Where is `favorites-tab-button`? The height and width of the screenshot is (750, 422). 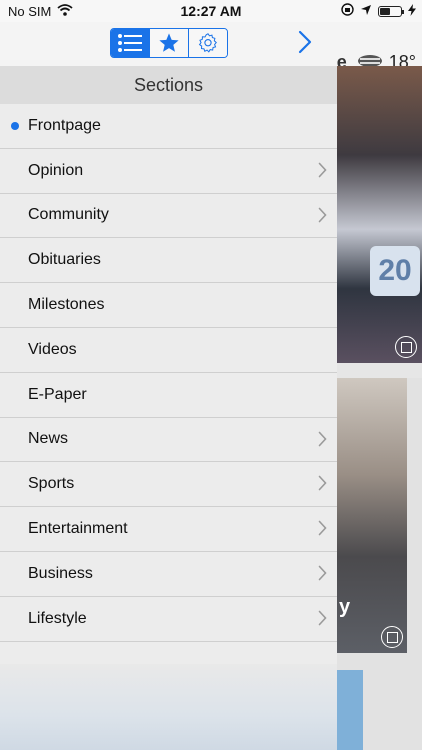 favorites-tab-button is located at coordinates (169, 43).